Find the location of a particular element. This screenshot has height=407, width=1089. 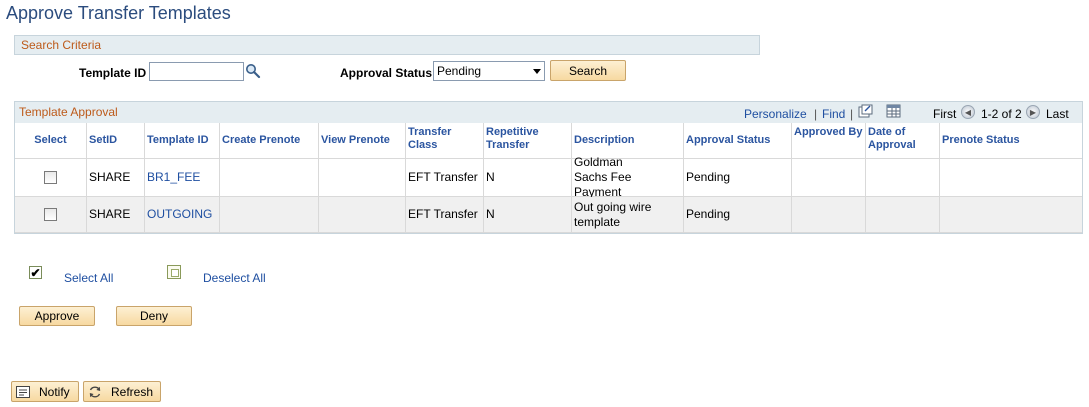

col-header-template-id: Template ID is located at coordinates (182, 141).